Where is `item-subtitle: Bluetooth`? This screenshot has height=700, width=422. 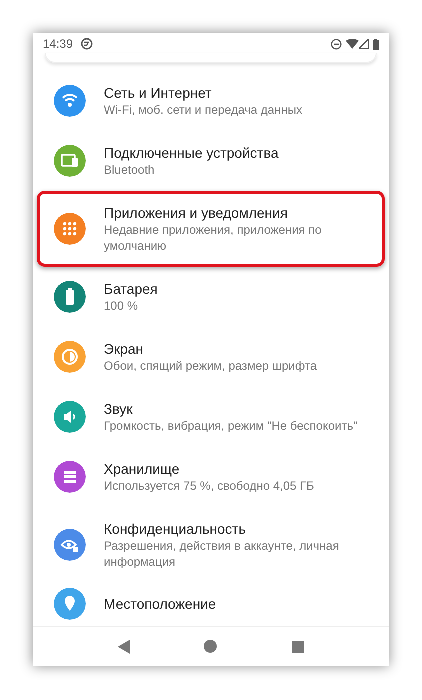
item-subtitle: Bluetooth is located at coordinates (130, 170).